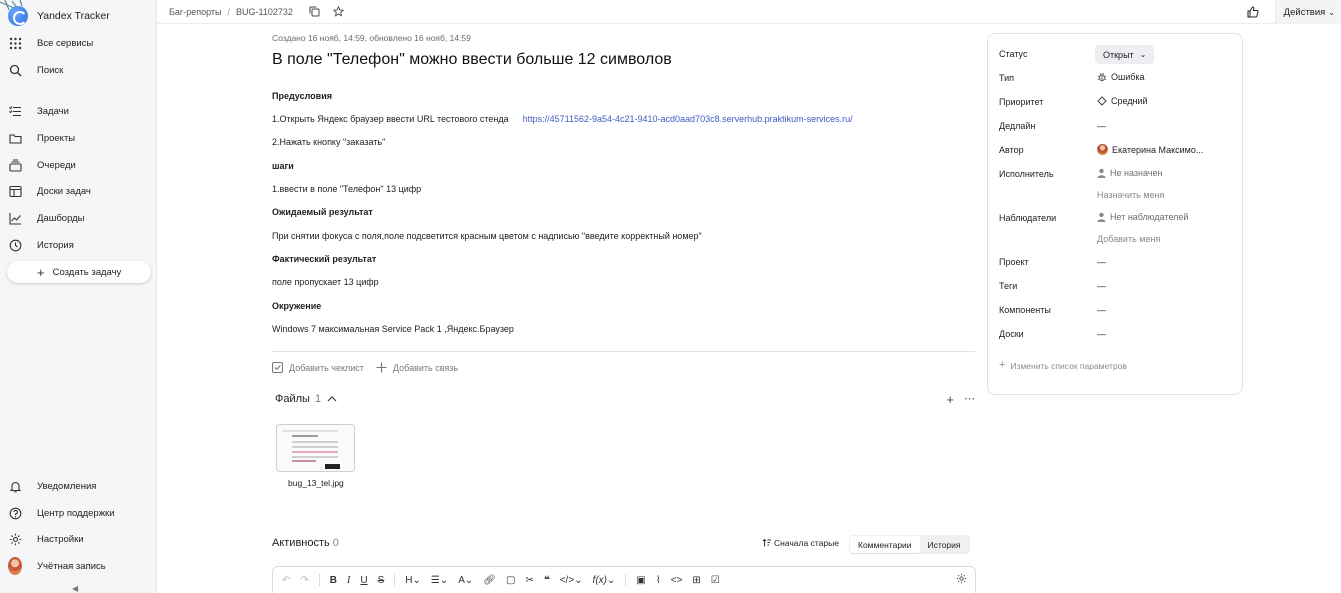 This screenshot has width=1341, height=593. I want to click on list-dropdown-icon: ☰⌄, so click(439, 580).